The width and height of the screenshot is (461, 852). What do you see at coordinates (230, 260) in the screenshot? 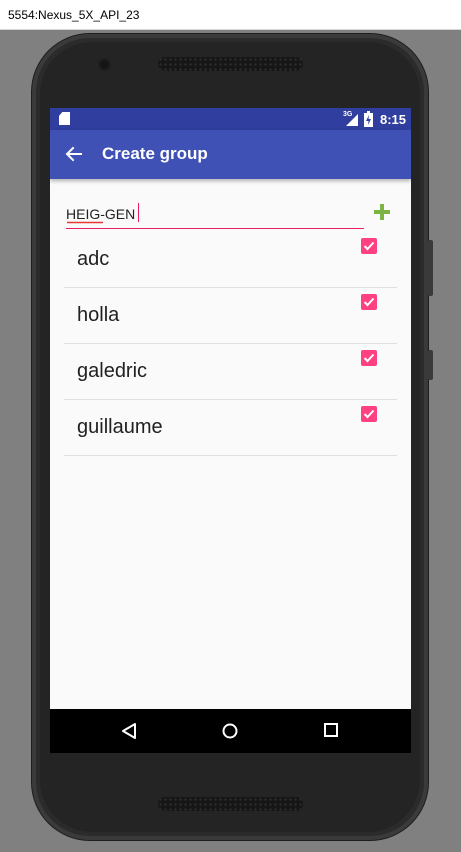
I see `list-item: adc` at bounding box center [230, 260].